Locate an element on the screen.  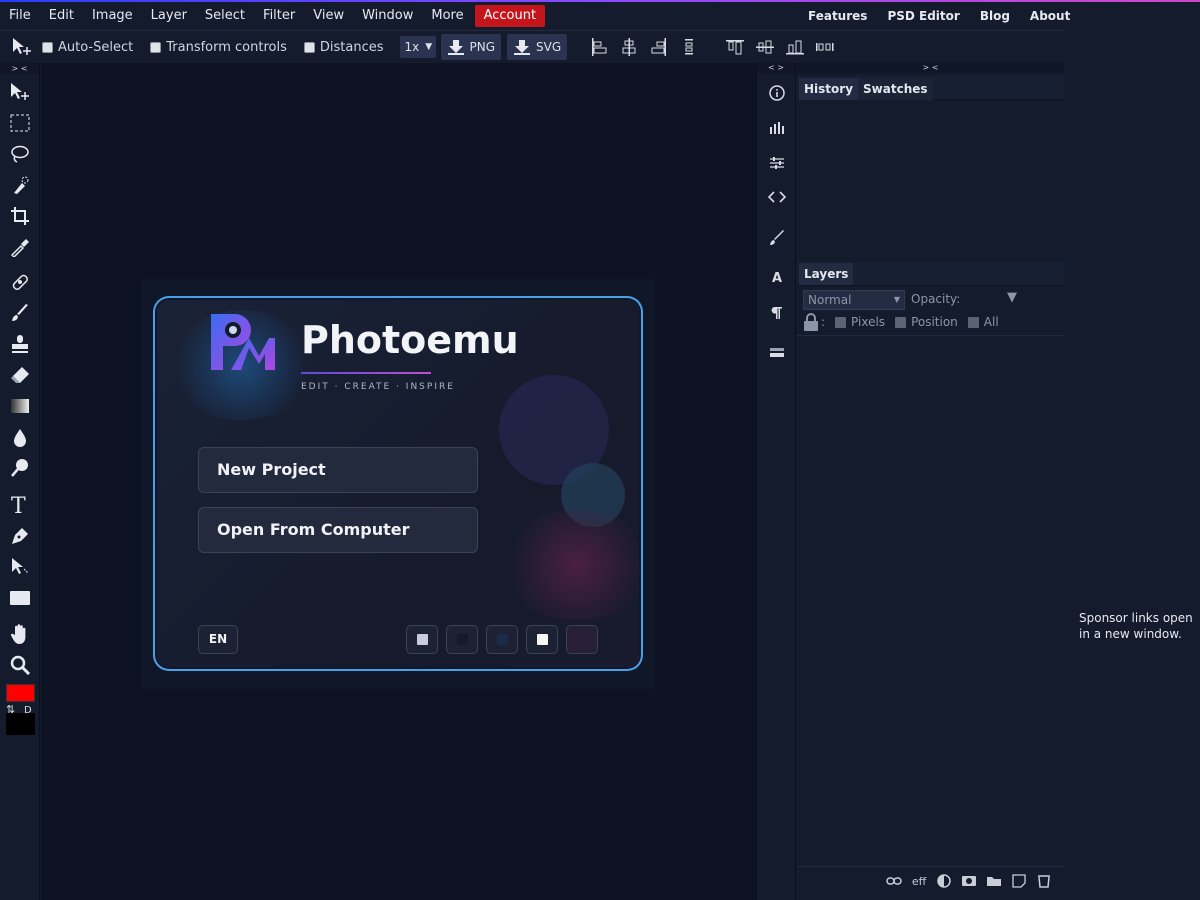
marquee-select-icon is located at coordinates (20, 123).